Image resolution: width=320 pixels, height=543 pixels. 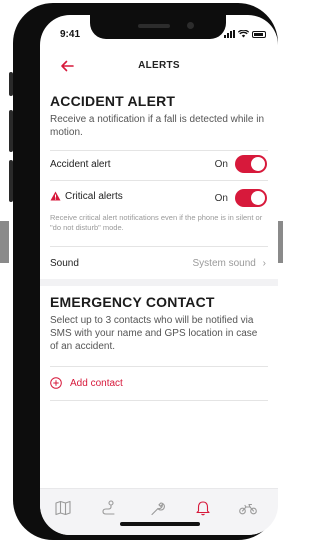 What do you see at coordinates (259, 34) in the screenshot?
I see `battery-icon` at bounding box center [259, 34].